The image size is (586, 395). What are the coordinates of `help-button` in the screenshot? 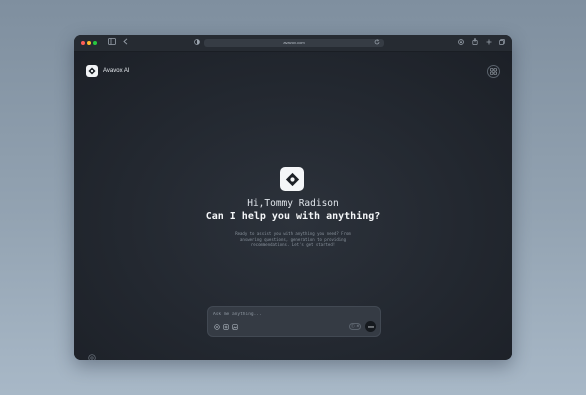 It's located at (91, 356).